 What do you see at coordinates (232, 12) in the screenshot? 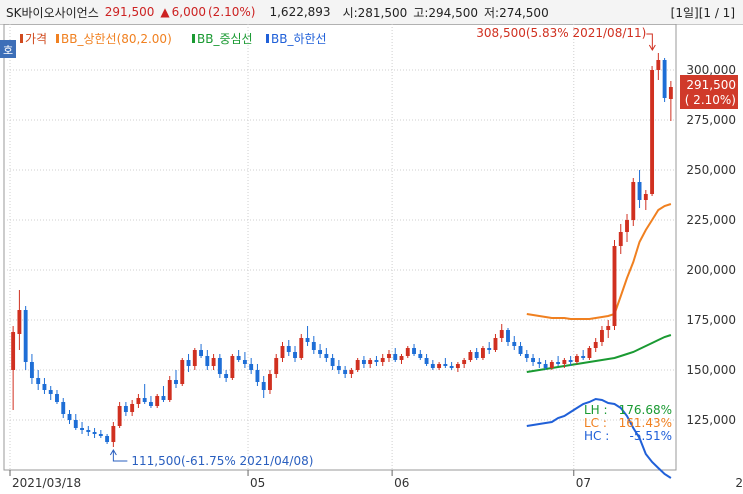
I see `price-change-pct: (2.10%)` at bounding box center [232, 12].